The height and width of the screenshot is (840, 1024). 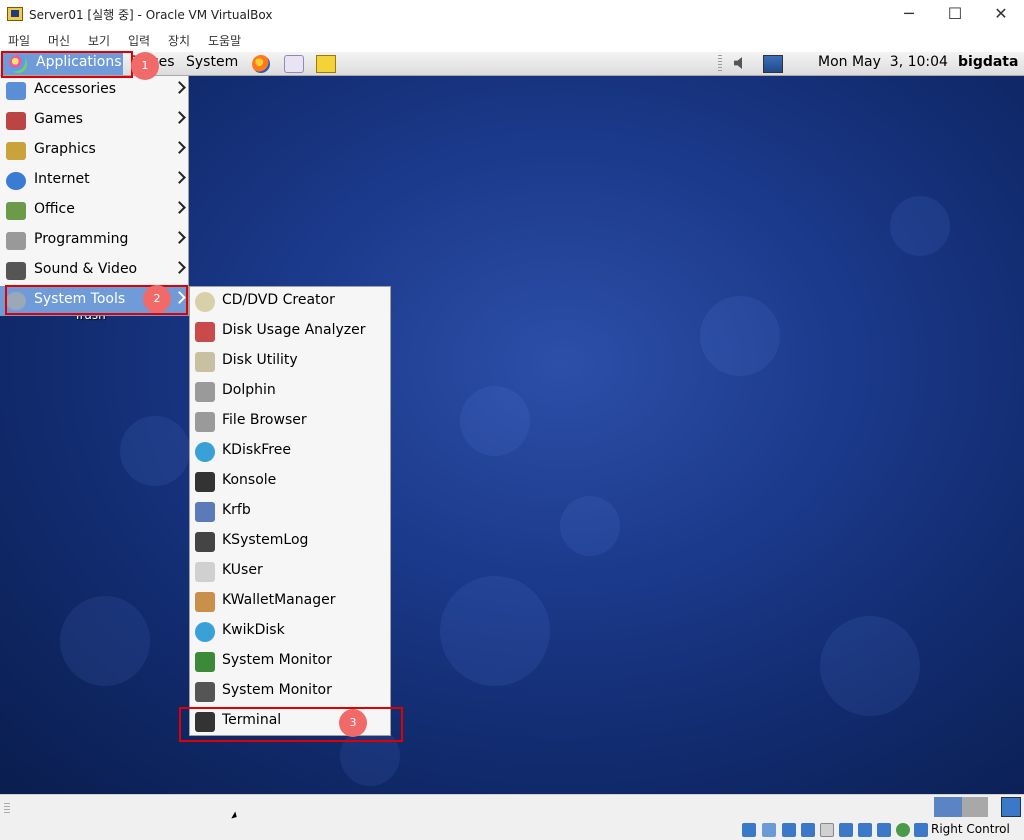 What do you see at coordinates (975, 807) in the screenshot?
I see `mouse-capture-indicator` at bounding box center [975, 807].